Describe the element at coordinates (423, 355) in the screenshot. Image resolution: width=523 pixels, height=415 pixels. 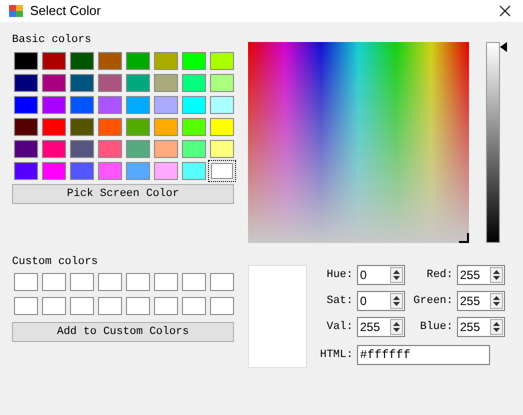
I see `html-field: #ffffff` at that location.